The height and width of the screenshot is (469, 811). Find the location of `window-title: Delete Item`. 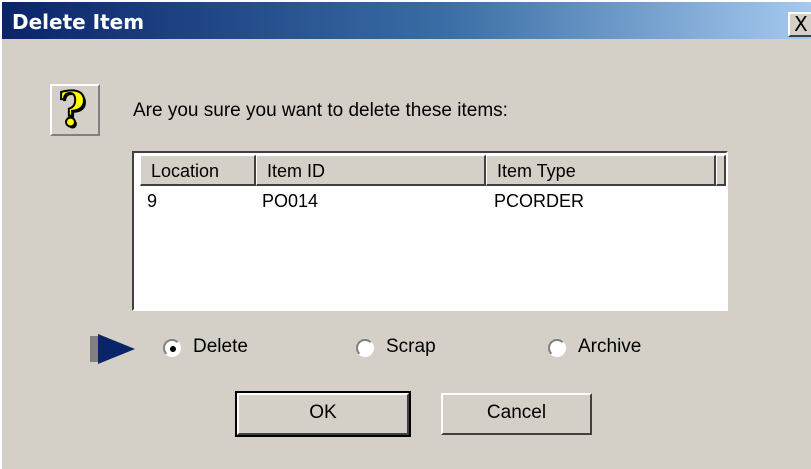

window-title: Delete Item is located at coordinates (78, 22).